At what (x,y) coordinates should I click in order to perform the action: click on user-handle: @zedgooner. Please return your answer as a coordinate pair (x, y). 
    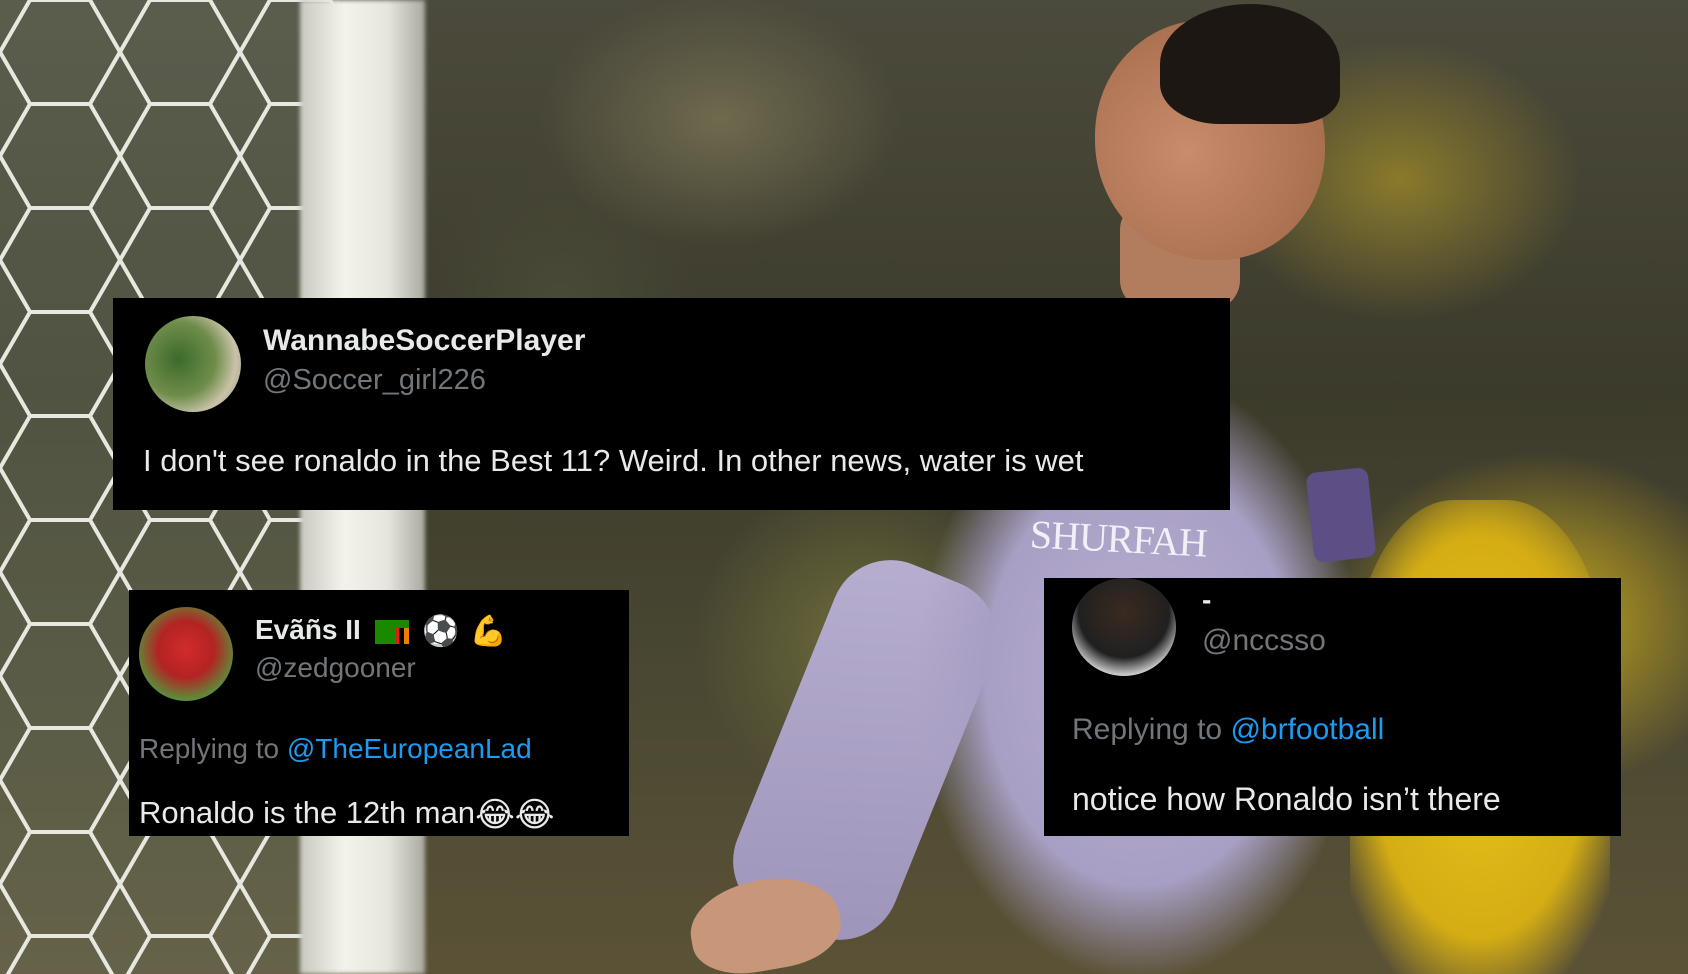
    Looking at the image, I should click on (335, 668).